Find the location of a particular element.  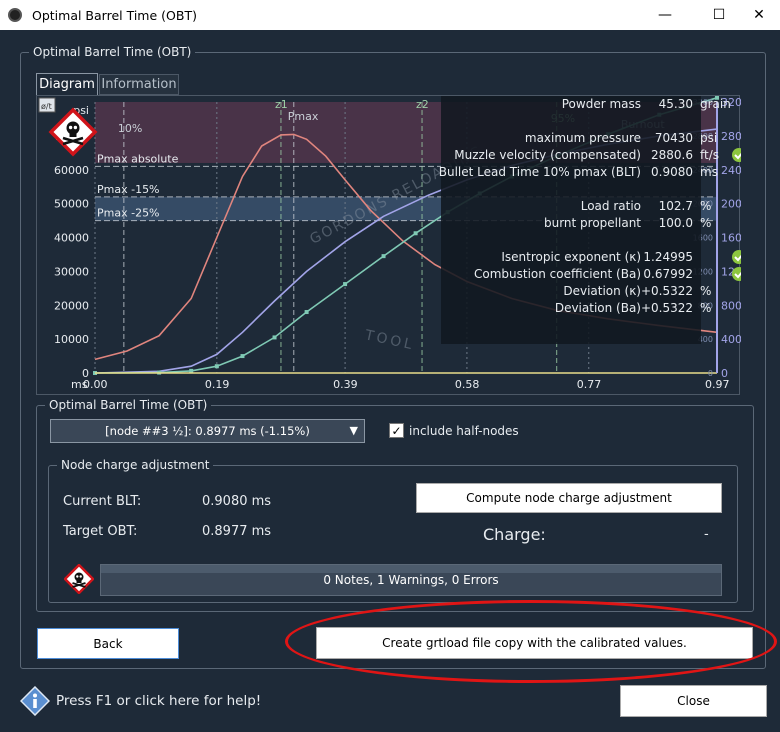

y-left-tick-label: 40000 is located at coordinates (71, 238).